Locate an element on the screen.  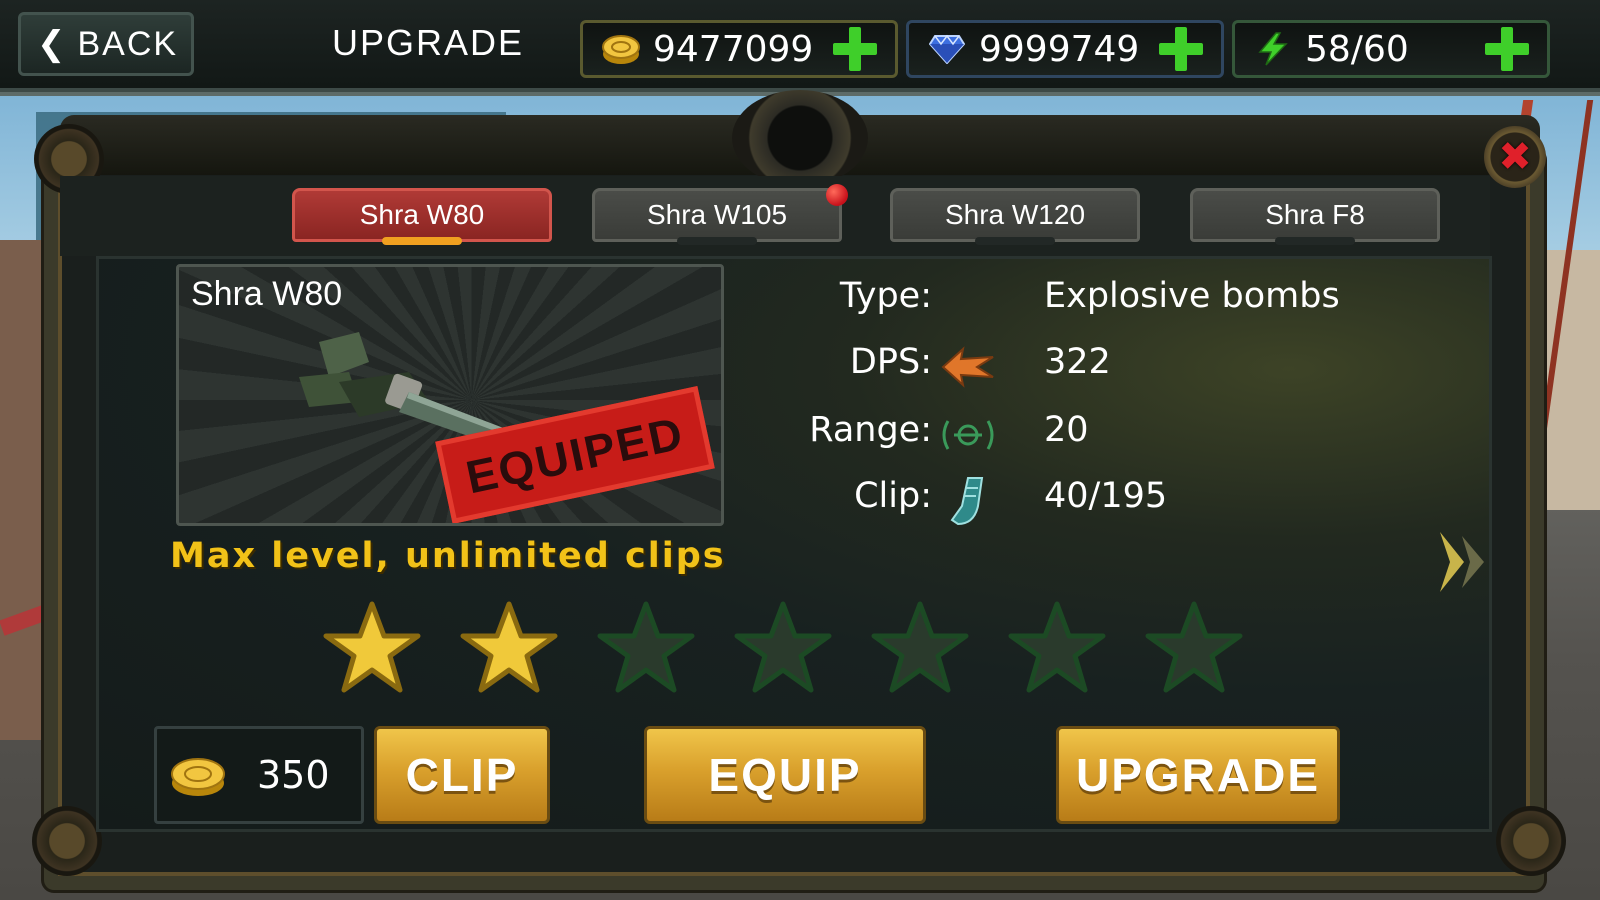
dps-arrow-icon is located at coordinates (968, 367).